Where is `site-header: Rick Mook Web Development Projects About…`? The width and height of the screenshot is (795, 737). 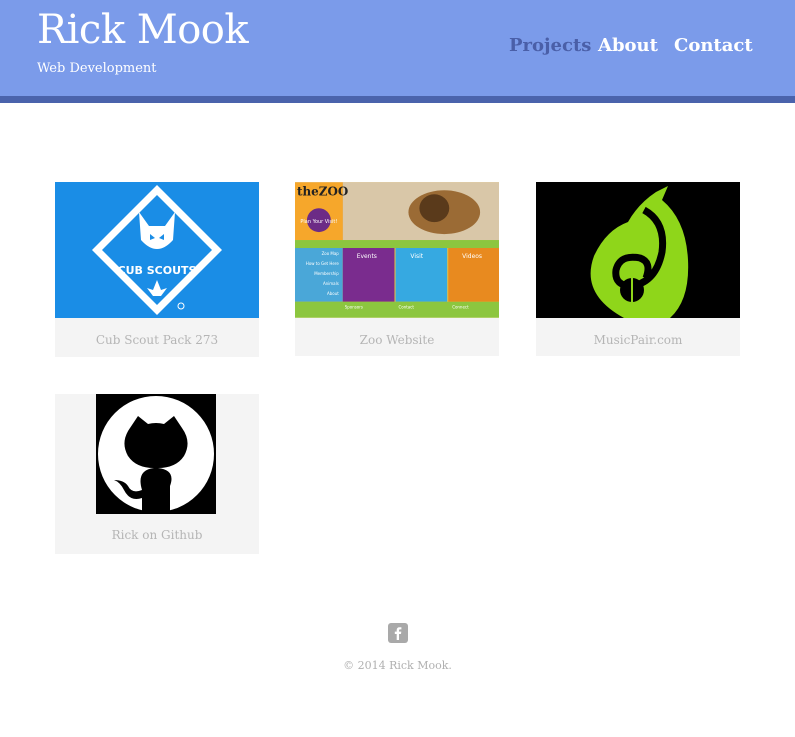
site-header: Rick Mook Web Development Projects About… is located at coordinates (397, 48).